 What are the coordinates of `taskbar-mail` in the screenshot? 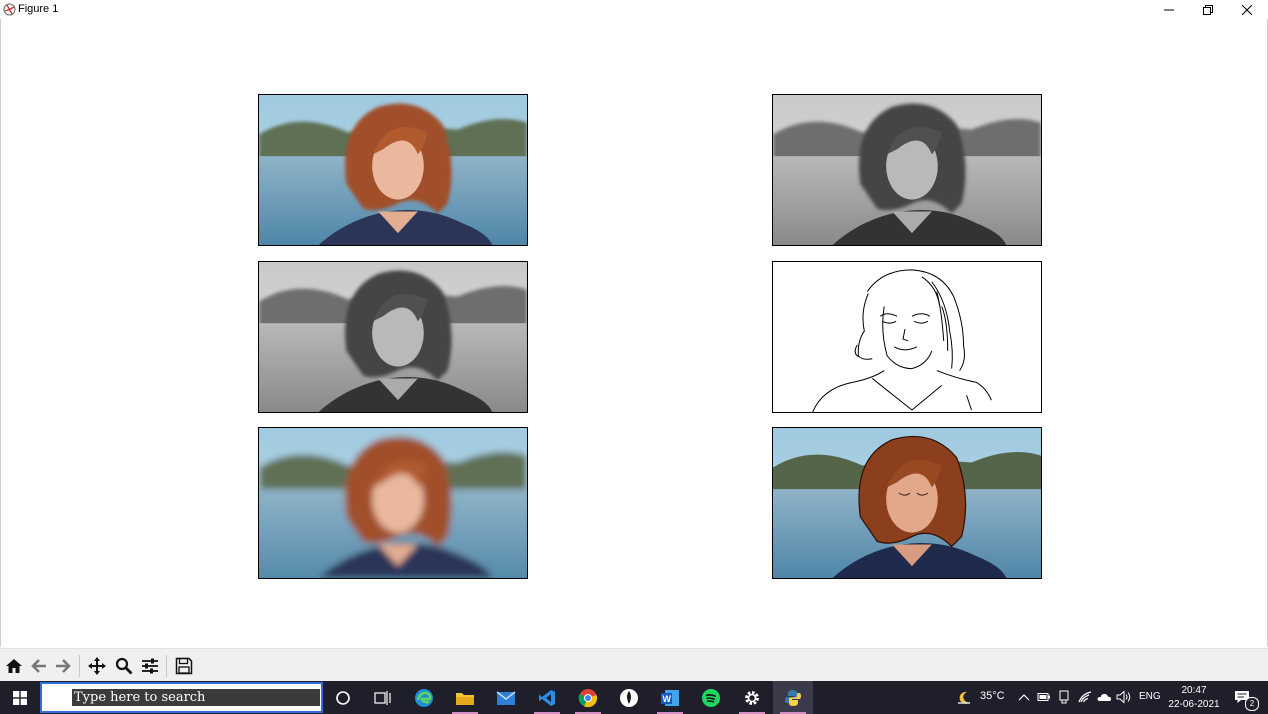 It's located at (506, 697).